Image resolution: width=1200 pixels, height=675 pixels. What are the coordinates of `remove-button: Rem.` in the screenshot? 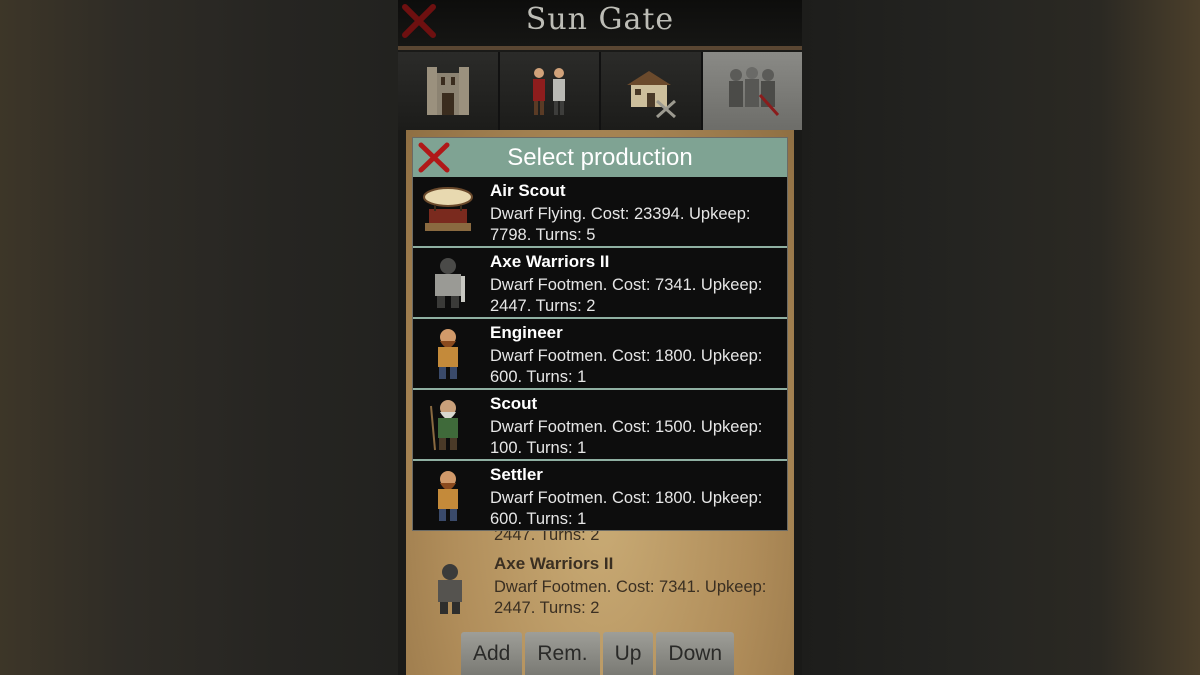 It's located at (562, 653).